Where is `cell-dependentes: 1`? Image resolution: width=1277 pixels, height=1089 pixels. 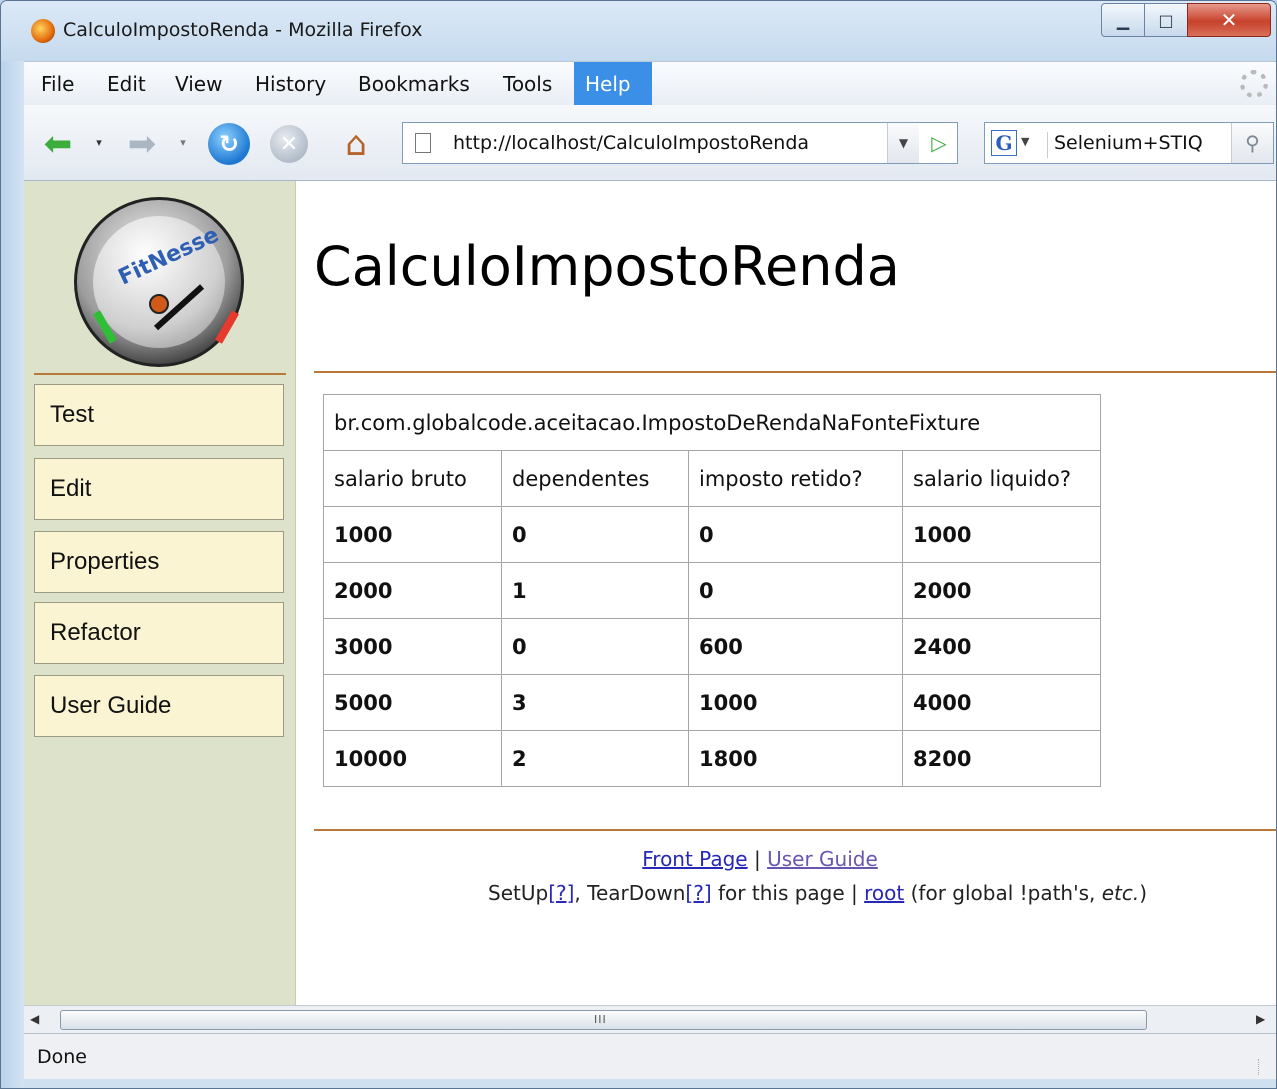
cell-dependentes: 1 is located at coordinates (595, 590).